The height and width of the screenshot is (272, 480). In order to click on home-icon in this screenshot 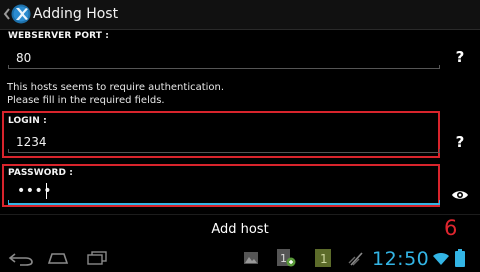, I will do `click(58, 259)`.